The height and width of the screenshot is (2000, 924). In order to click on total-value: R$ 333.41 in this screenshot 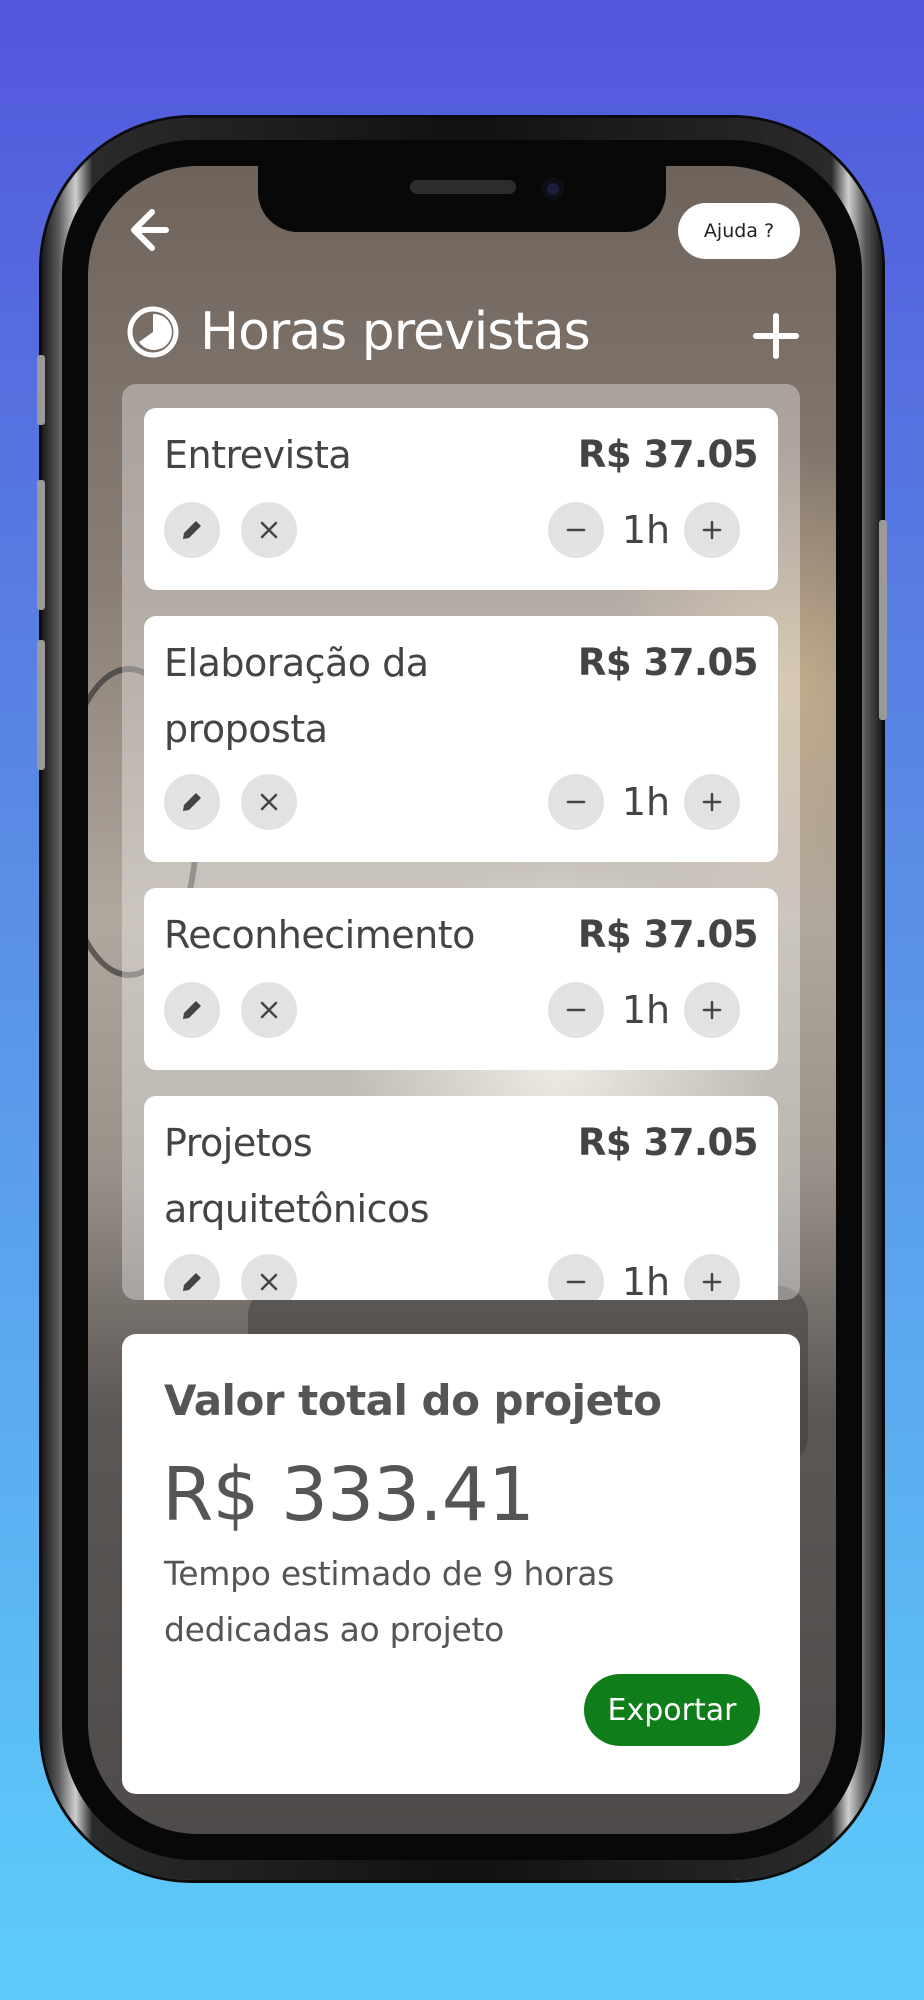, I will do `click(348, 1495)`.